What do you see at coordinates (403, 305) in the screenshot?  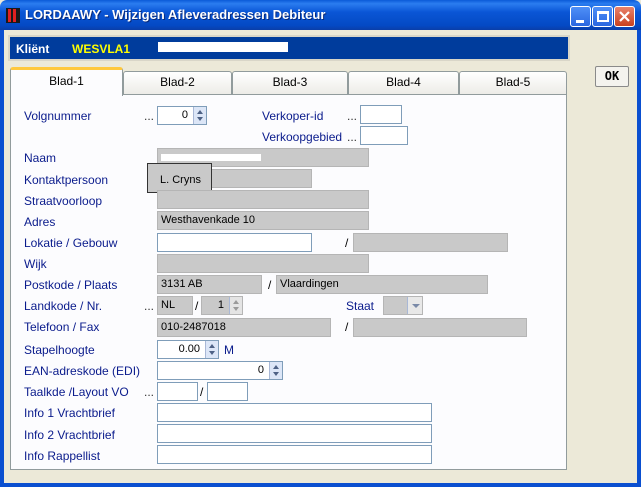 I see `staat-select` at bounding box center [403, 305].